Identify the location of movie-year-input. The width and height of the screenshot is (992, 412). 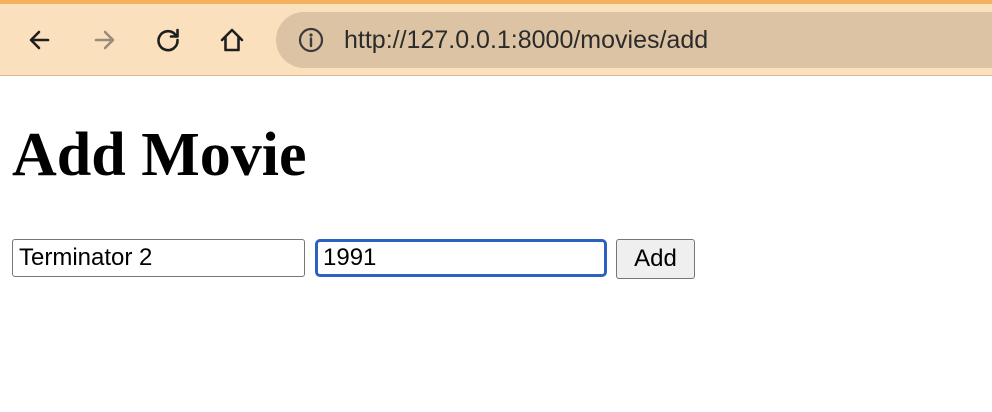
(461, 258).